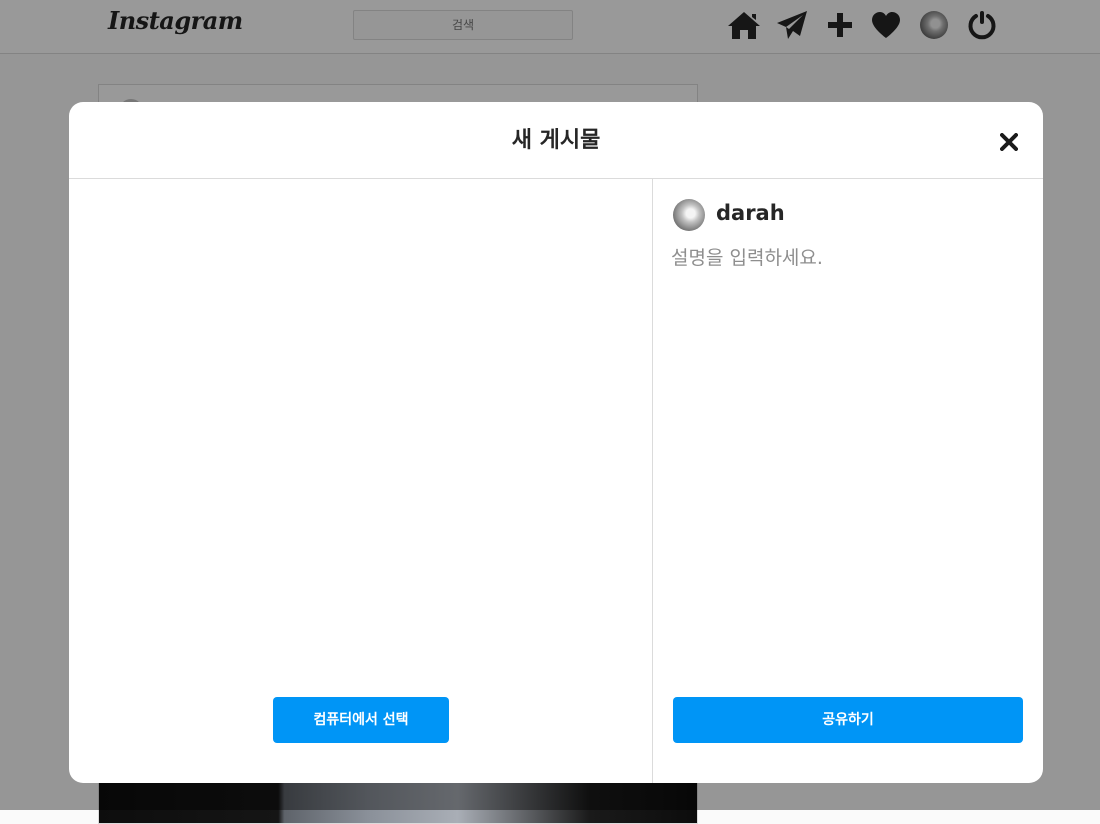 This screenshot has width=1100, height=824. I want to click on close-button, so click(1009, 142).